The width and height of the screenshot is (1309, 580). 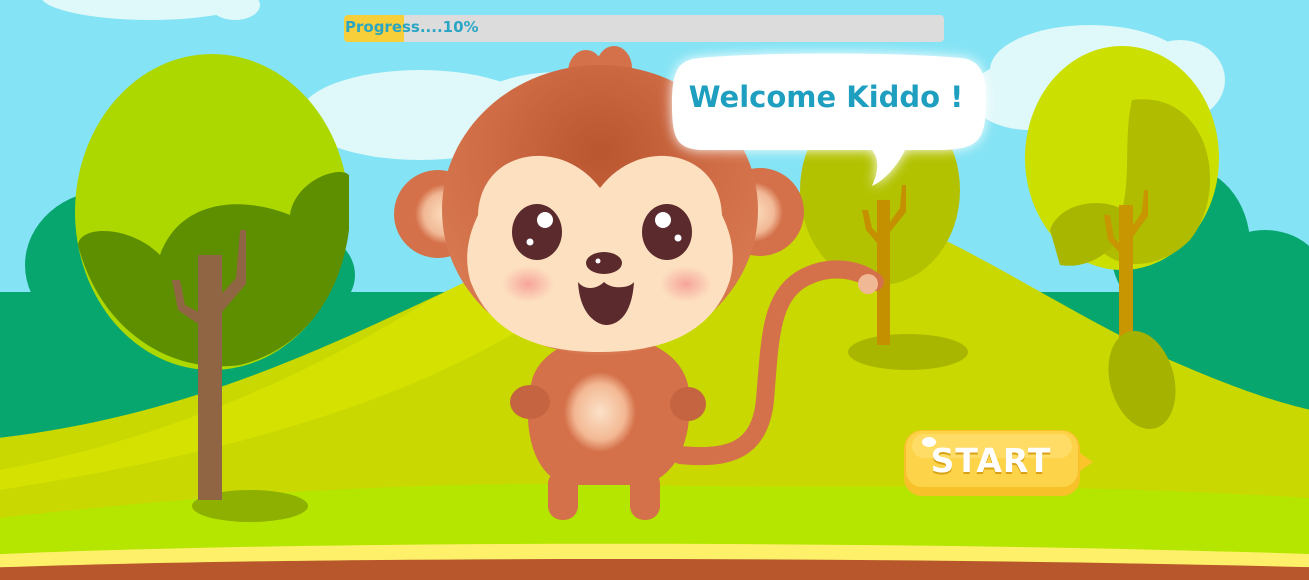 I want to click on progress-bar: Progress....10%, so click(x=644, y=28).